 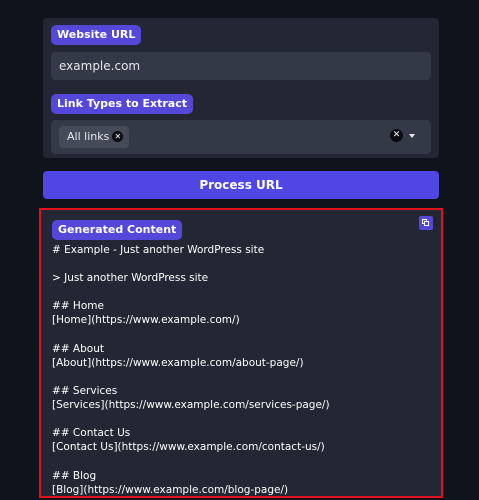 I want to click on content-line: [Home](https://www.example.com/), so click(x=146, y=320).